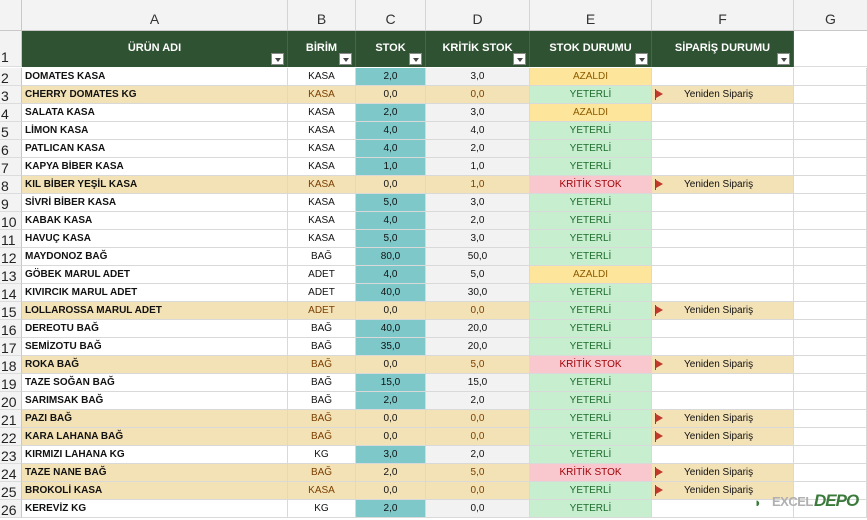 Image resolution: width=867 pixels, height=520 pixels. What do you see at coordinates (11, 401) in the screenshot?
I see `row-number: 20` at bounding box center [11, 401].